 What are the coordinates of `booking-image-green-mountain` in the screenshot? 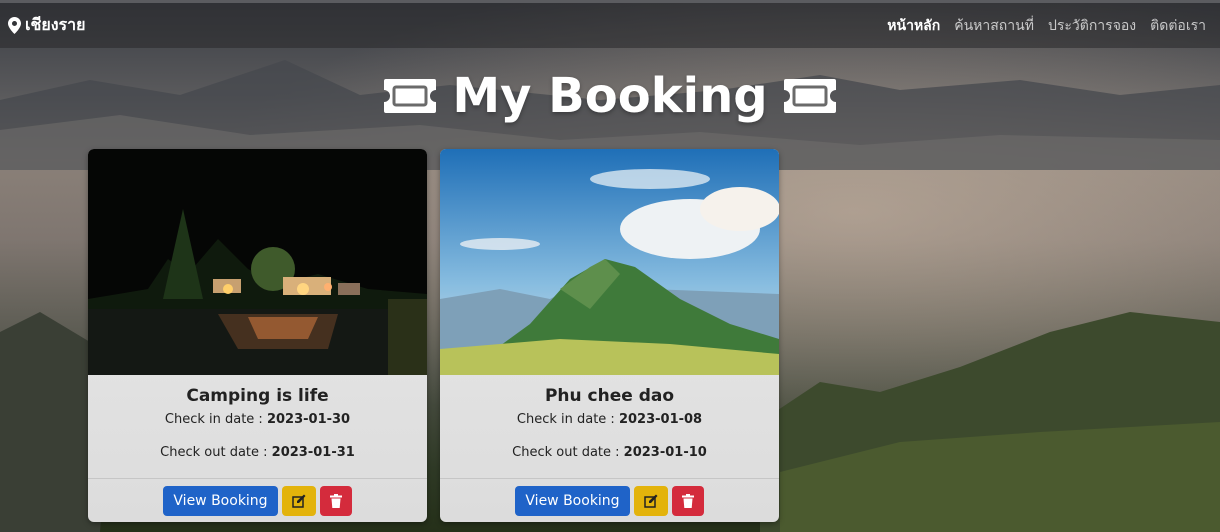 It's located at (609, 262).